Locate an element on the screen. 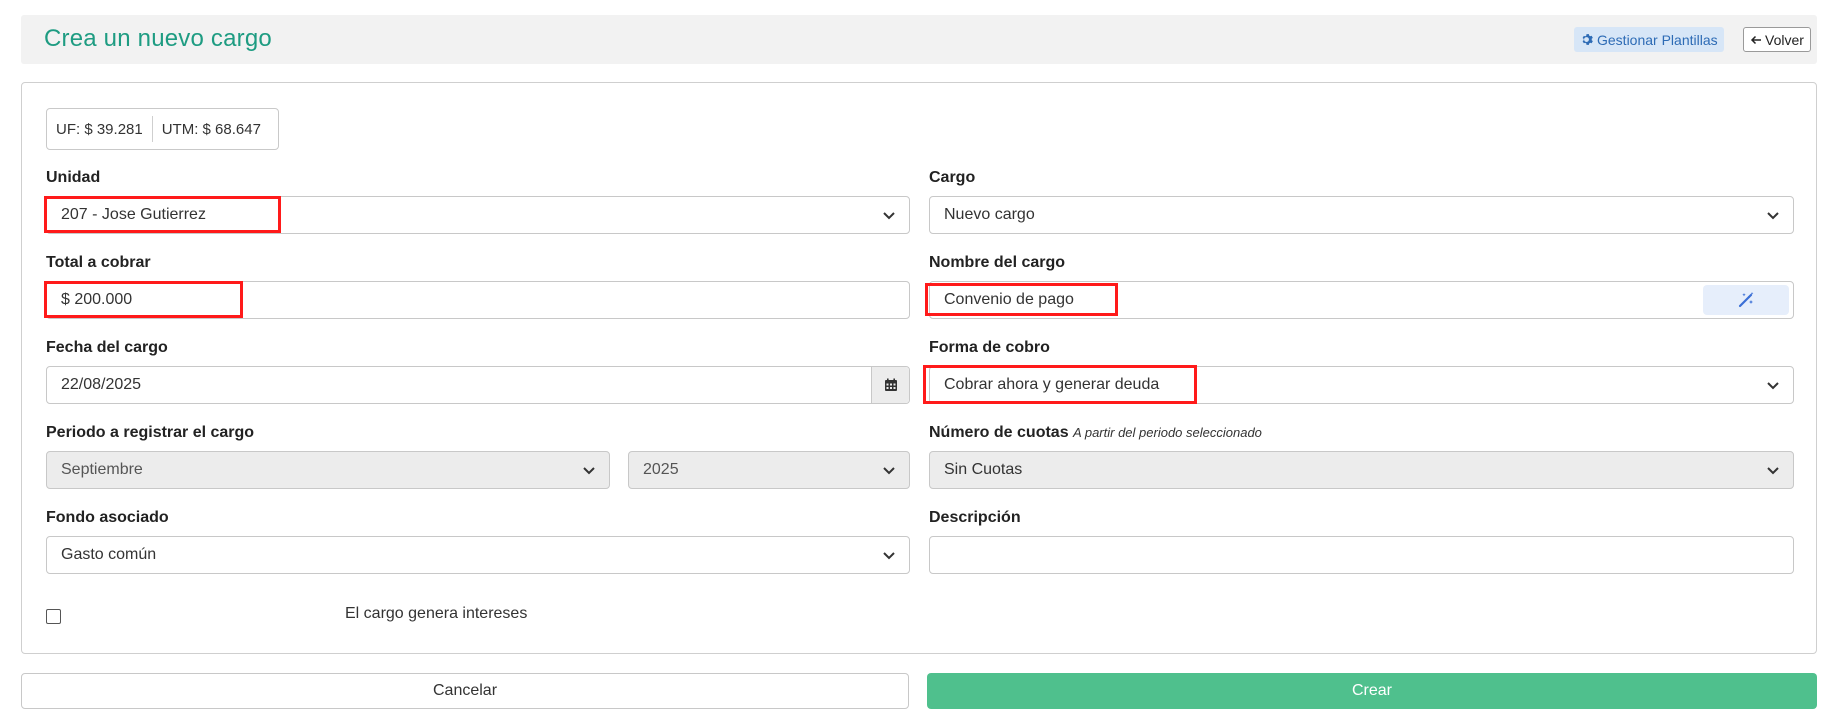 The image size is (1827, 723). fondo-label: Fondo asociado is located at coordinates (107, 517).